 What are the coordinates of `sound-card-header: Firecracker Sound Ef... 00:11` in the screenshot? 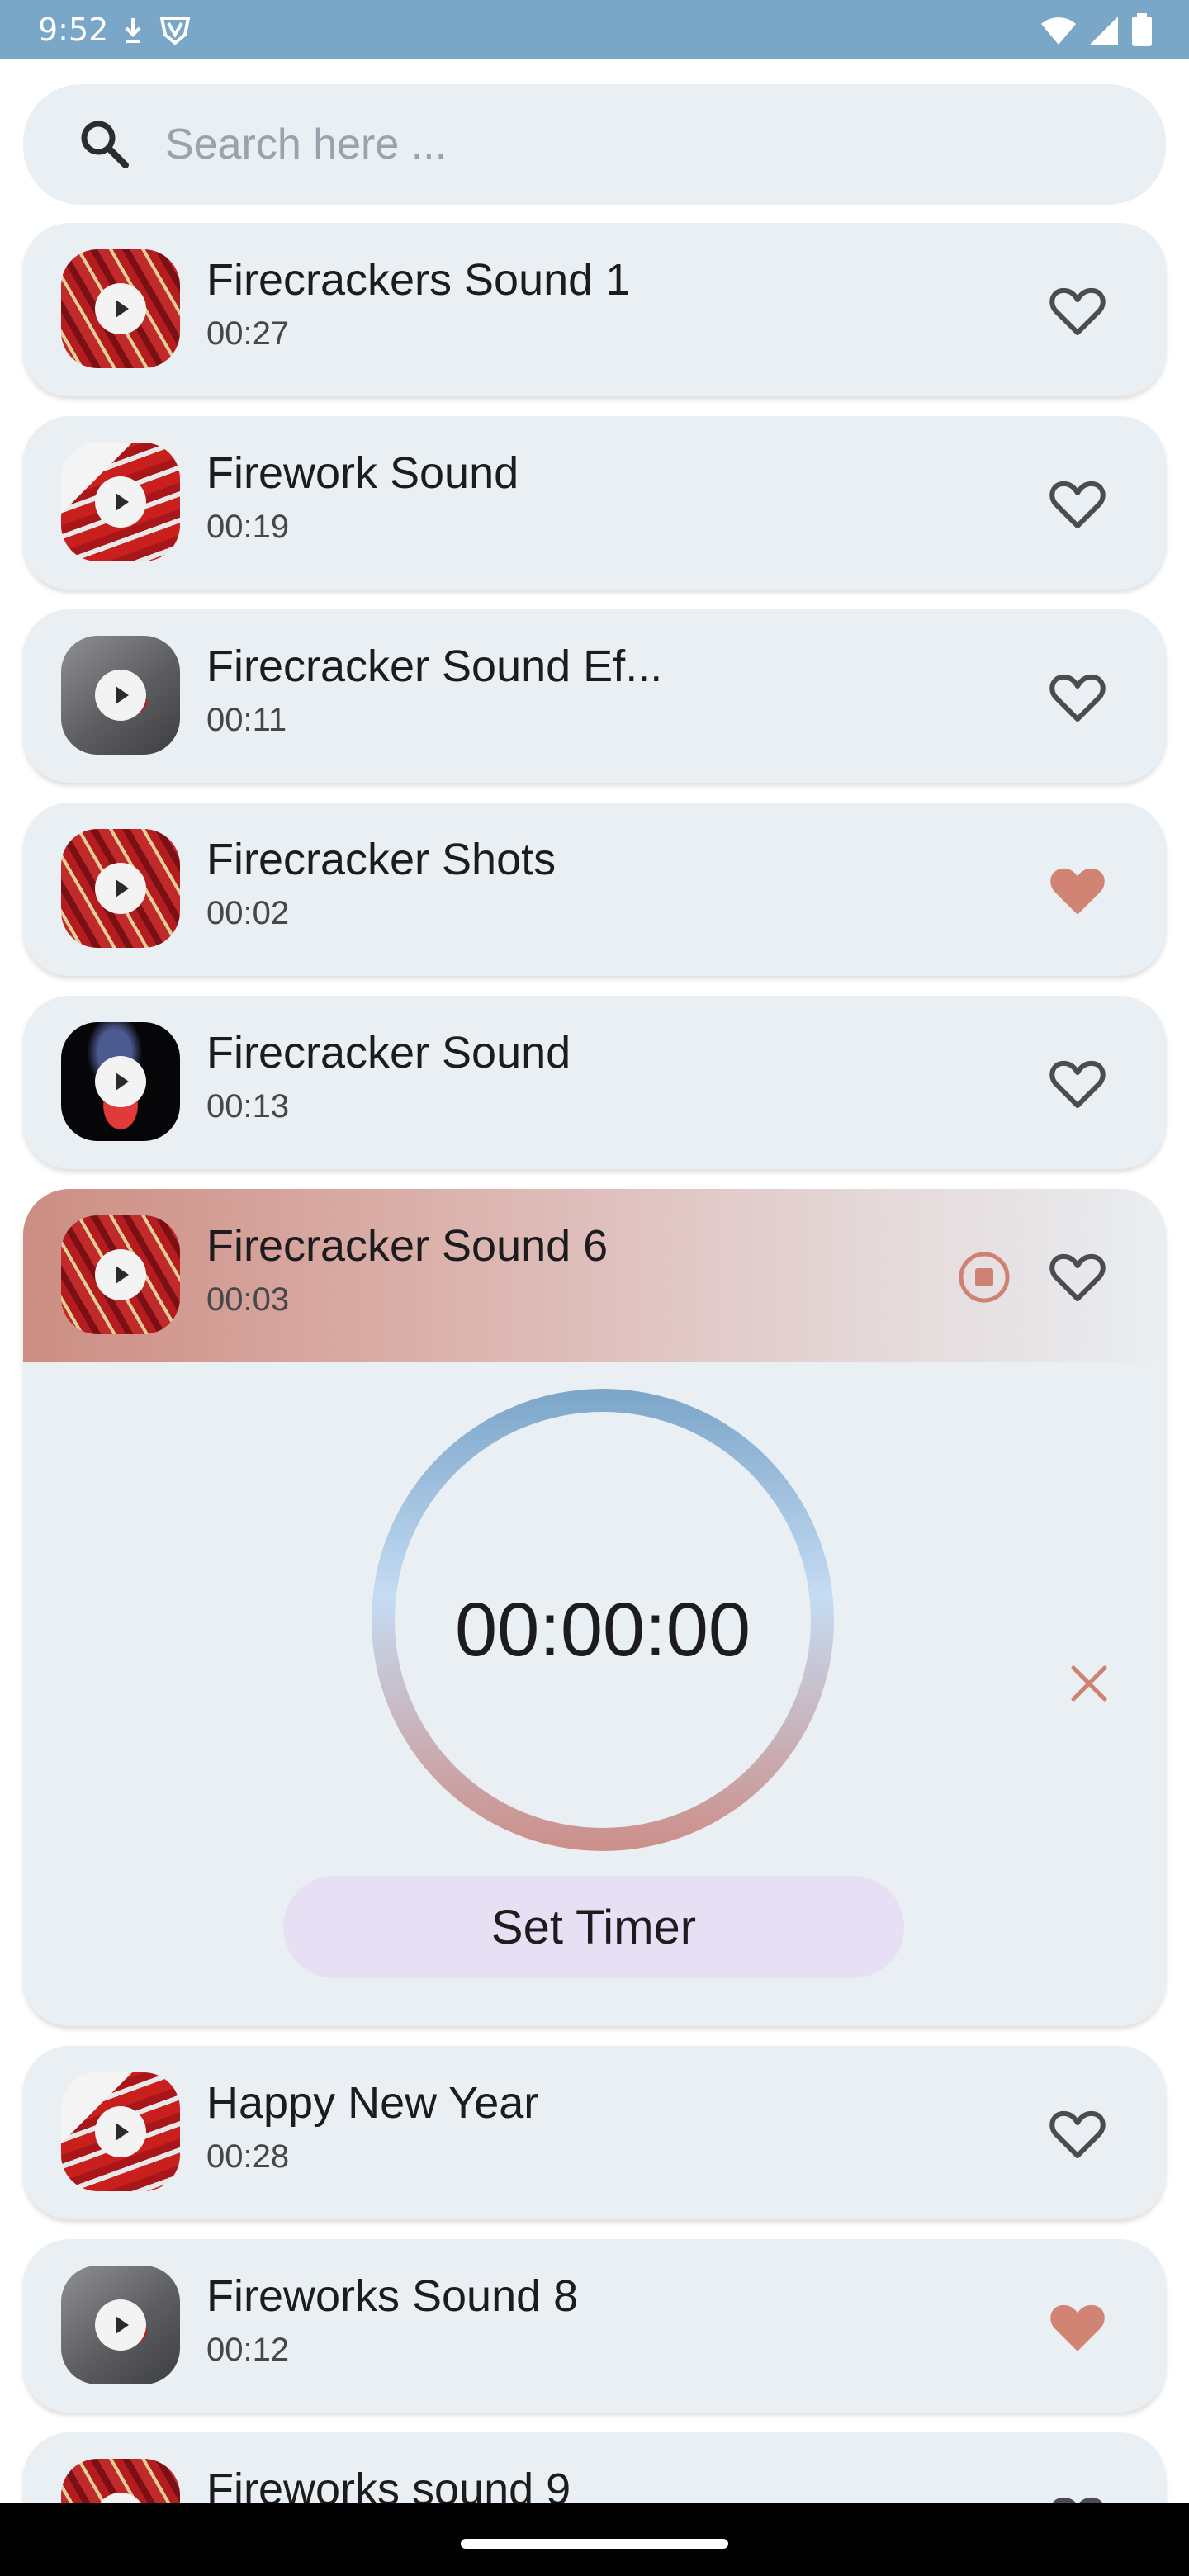 It's located at (594, 696).